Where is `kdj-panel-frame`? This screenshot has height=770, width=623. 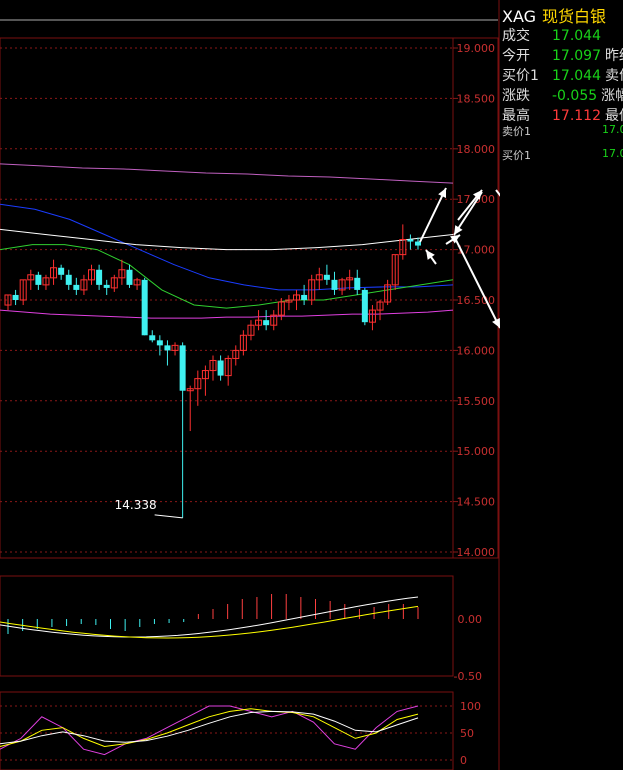
kdj-panel-frame is located at coordinates (227, 730).